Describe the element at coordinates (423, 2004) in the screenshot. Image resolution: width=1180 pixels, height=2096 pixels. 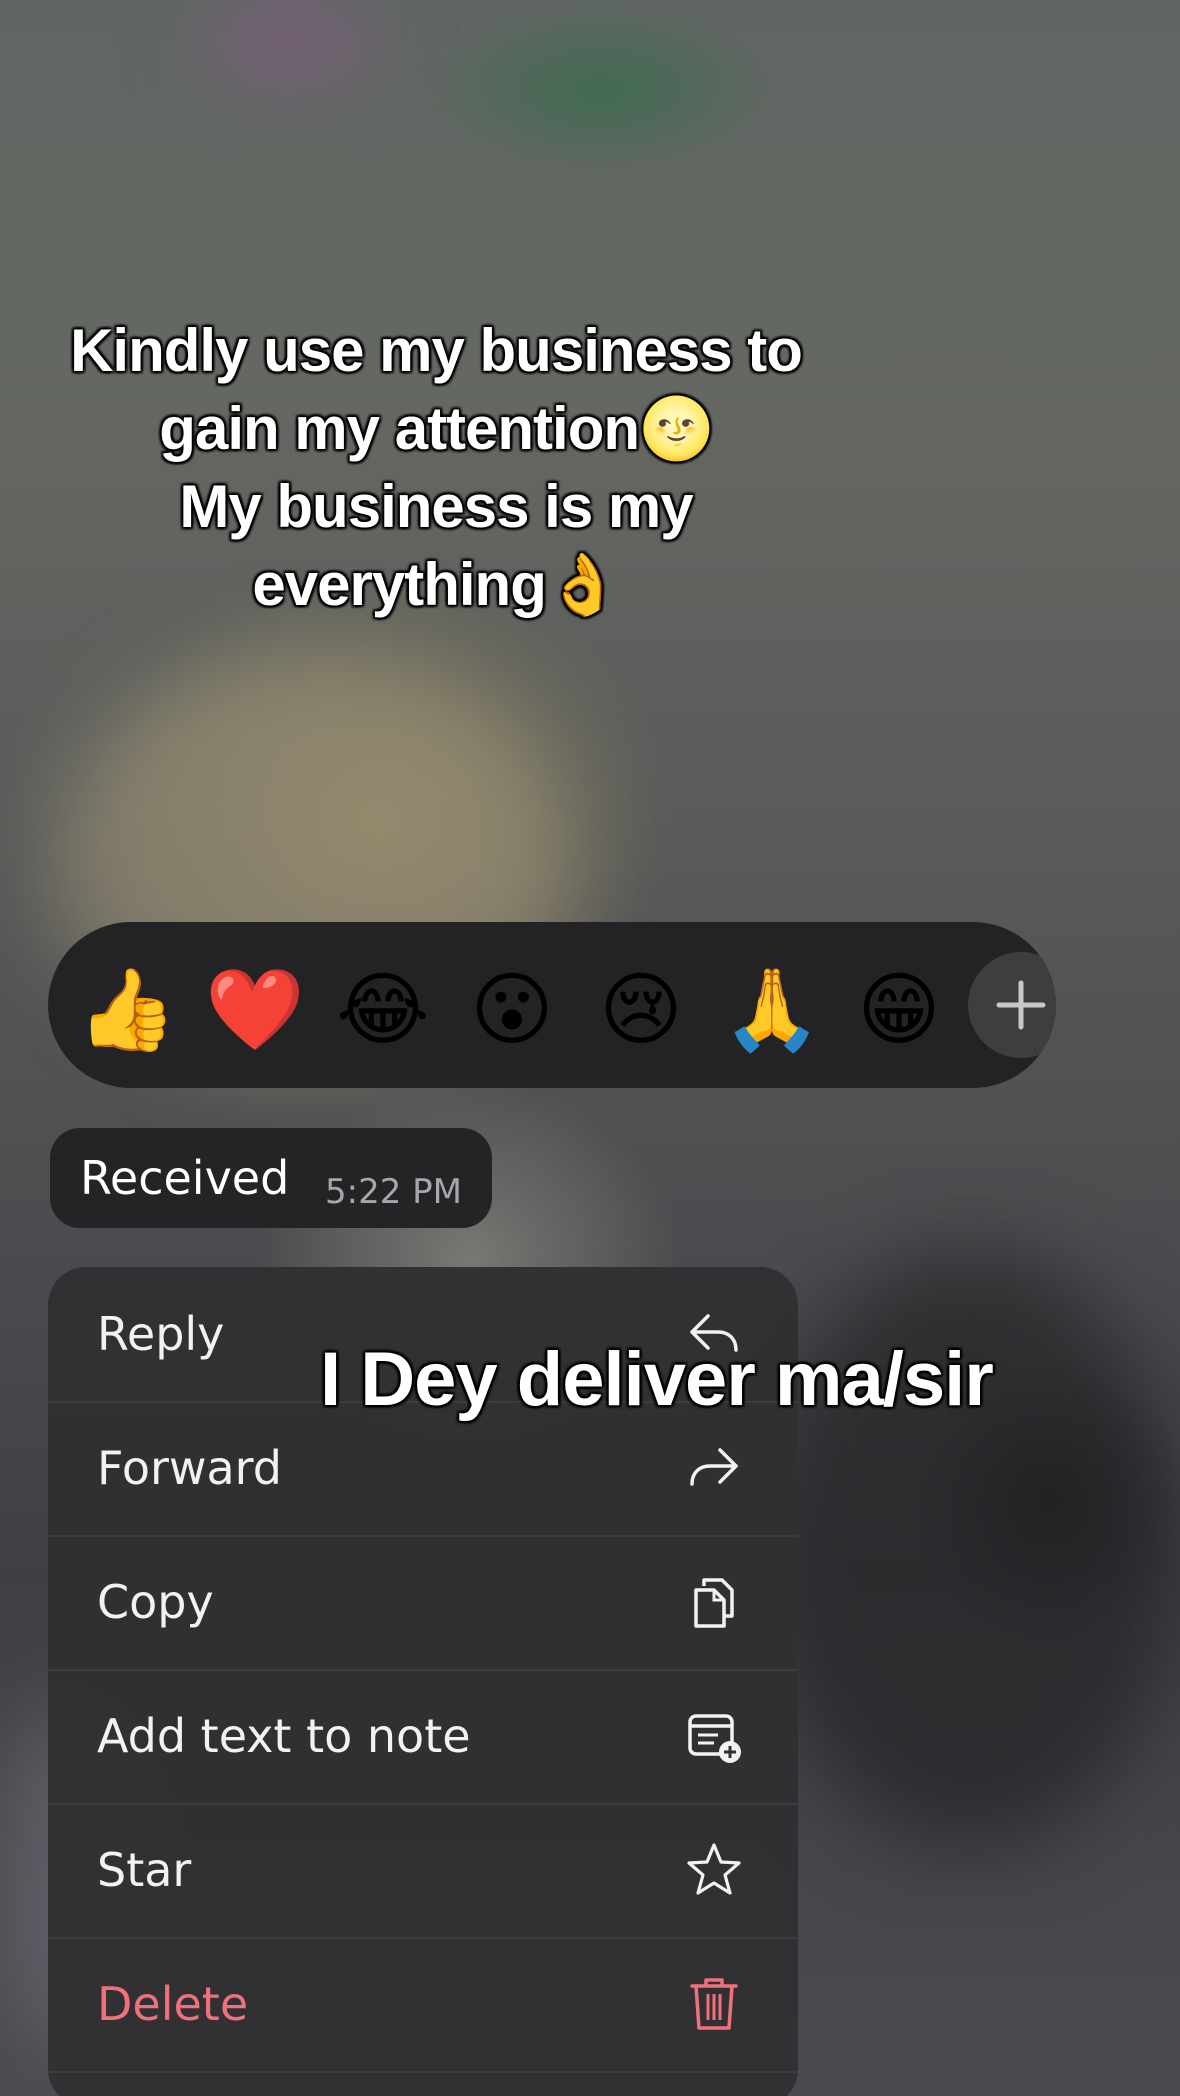
I see `menu-item-delete: Delete` at that location.